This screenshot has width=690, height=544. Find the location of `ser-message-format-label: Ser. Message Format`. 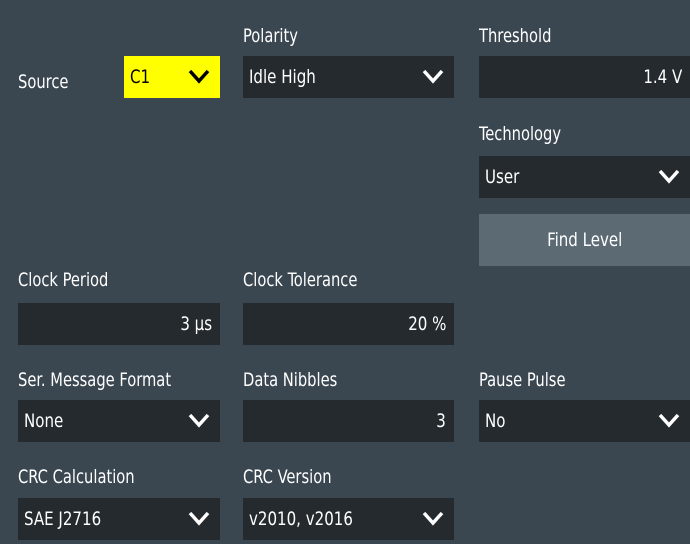

ser-message-format-label: Ser. Message Format is located at coordinates (95, 380).